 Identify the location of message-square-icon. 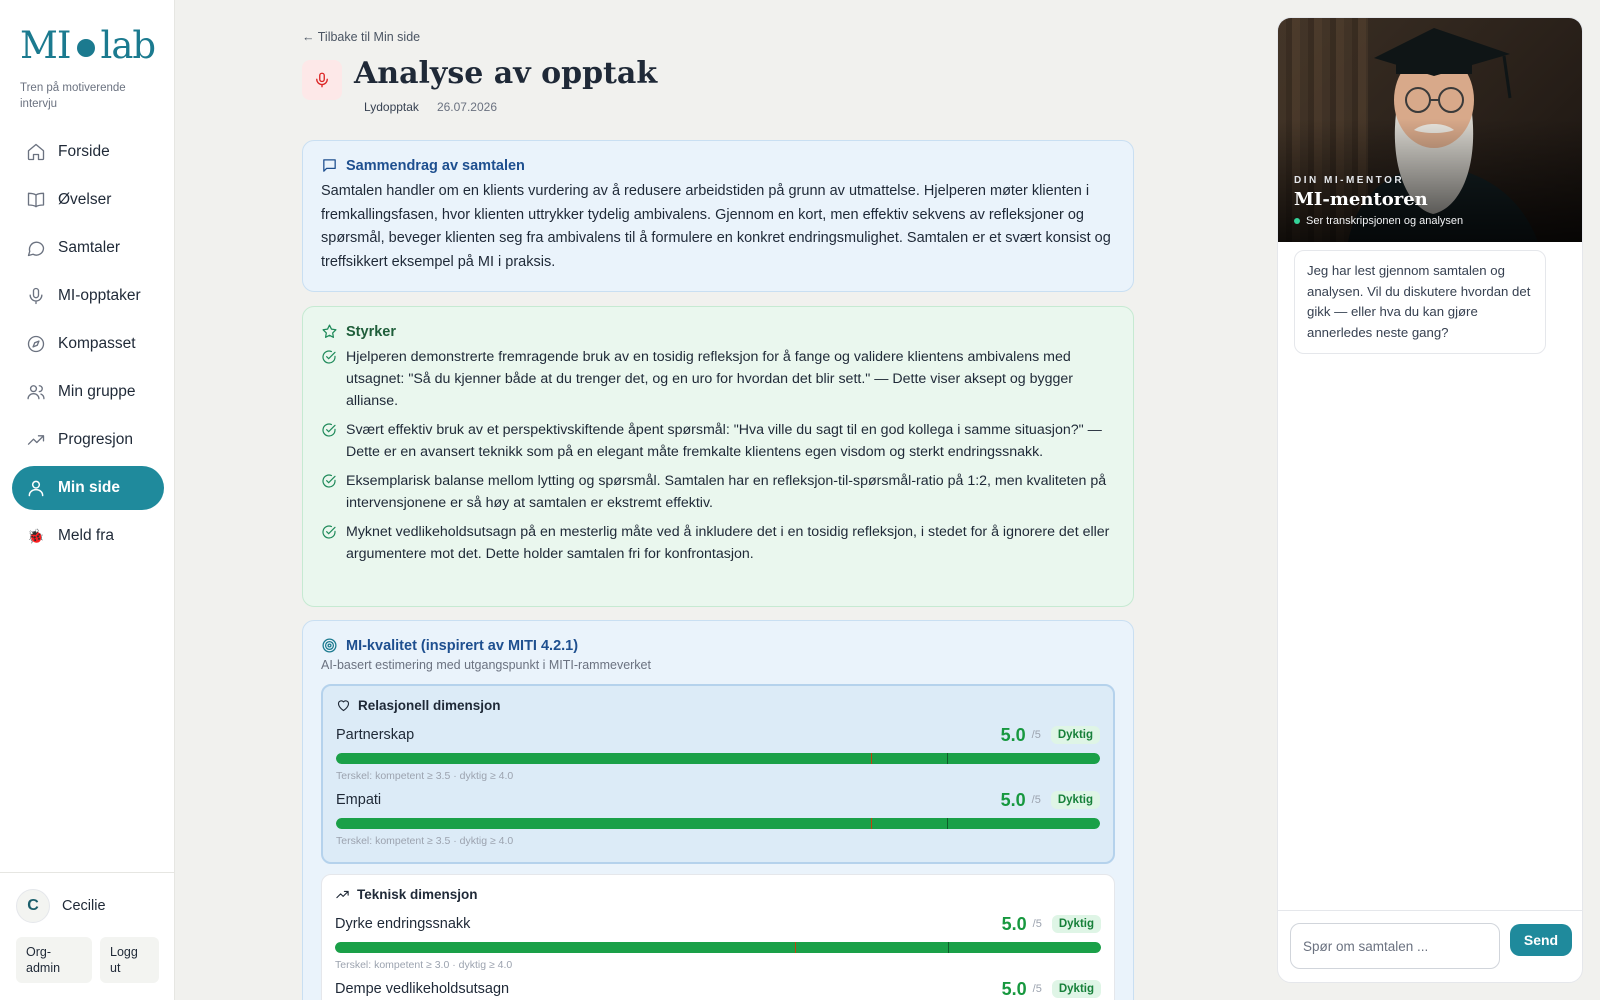
(329, 165).